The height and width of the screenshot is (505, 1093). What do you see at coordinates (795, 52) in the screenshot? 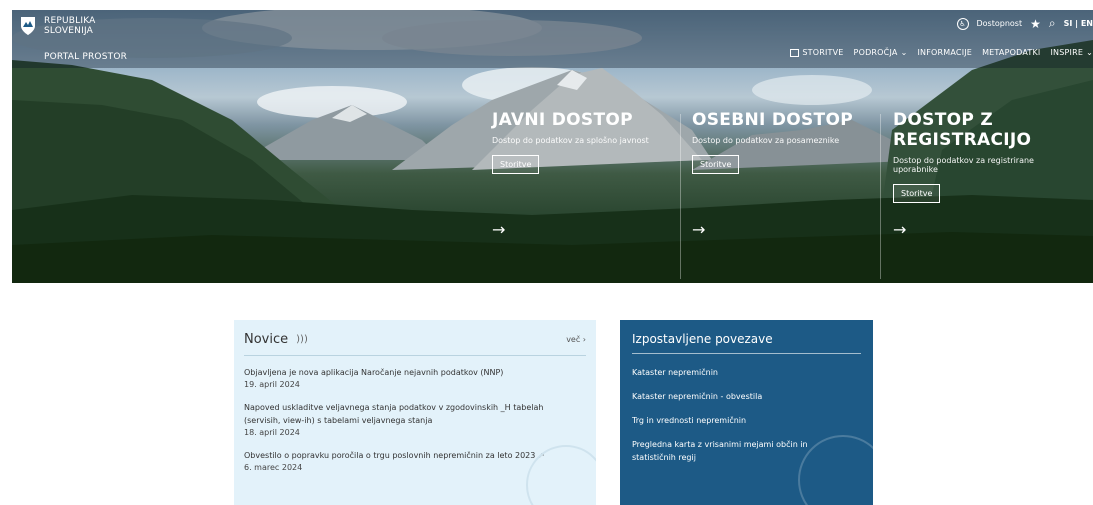
I see `storefront-icon` at bounding box center [795, 52].